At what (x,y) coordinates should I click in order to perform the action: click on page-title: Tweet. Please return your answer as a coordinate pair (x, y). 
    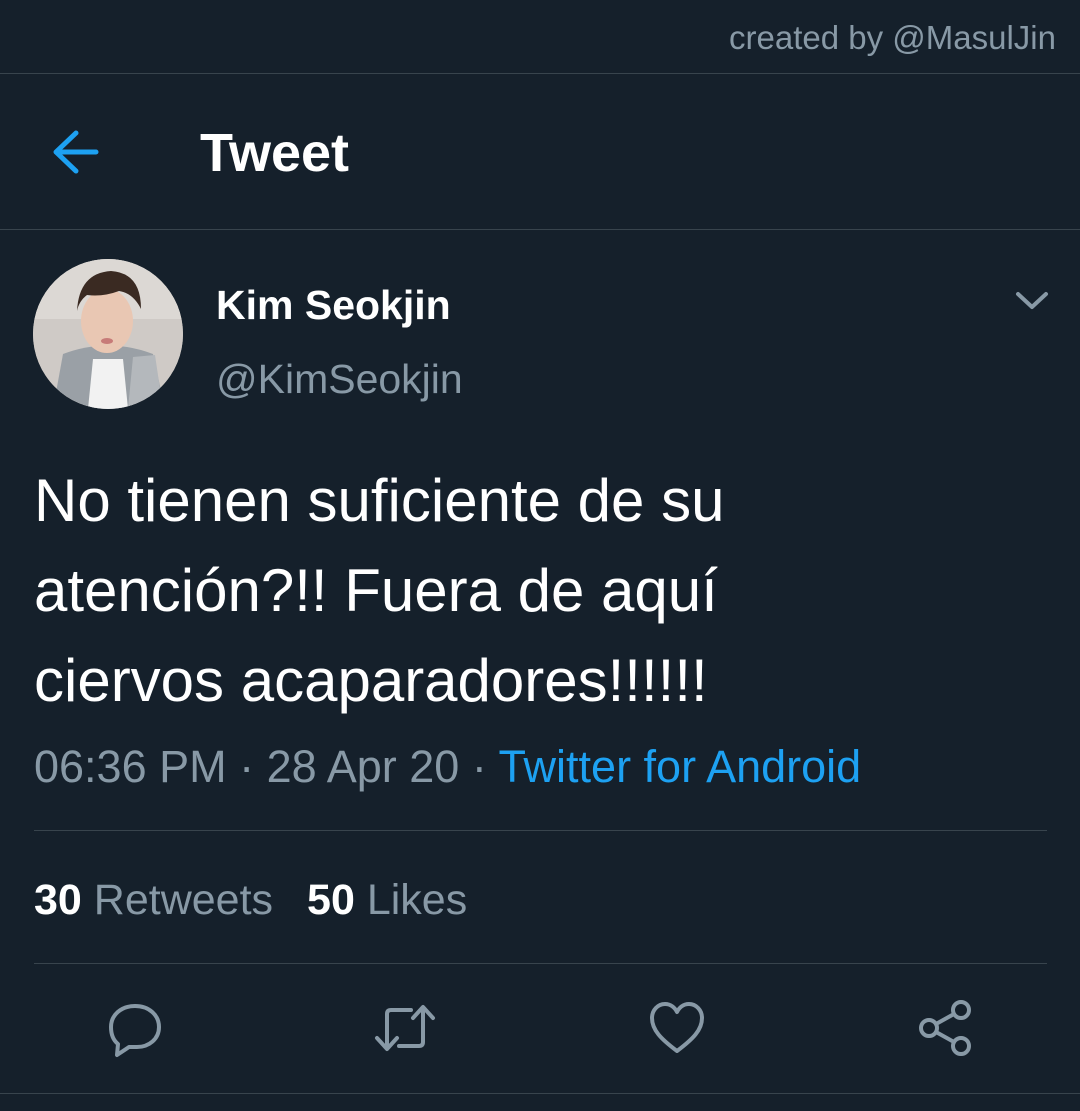
    Looking at the image, I should click on (275, 153).